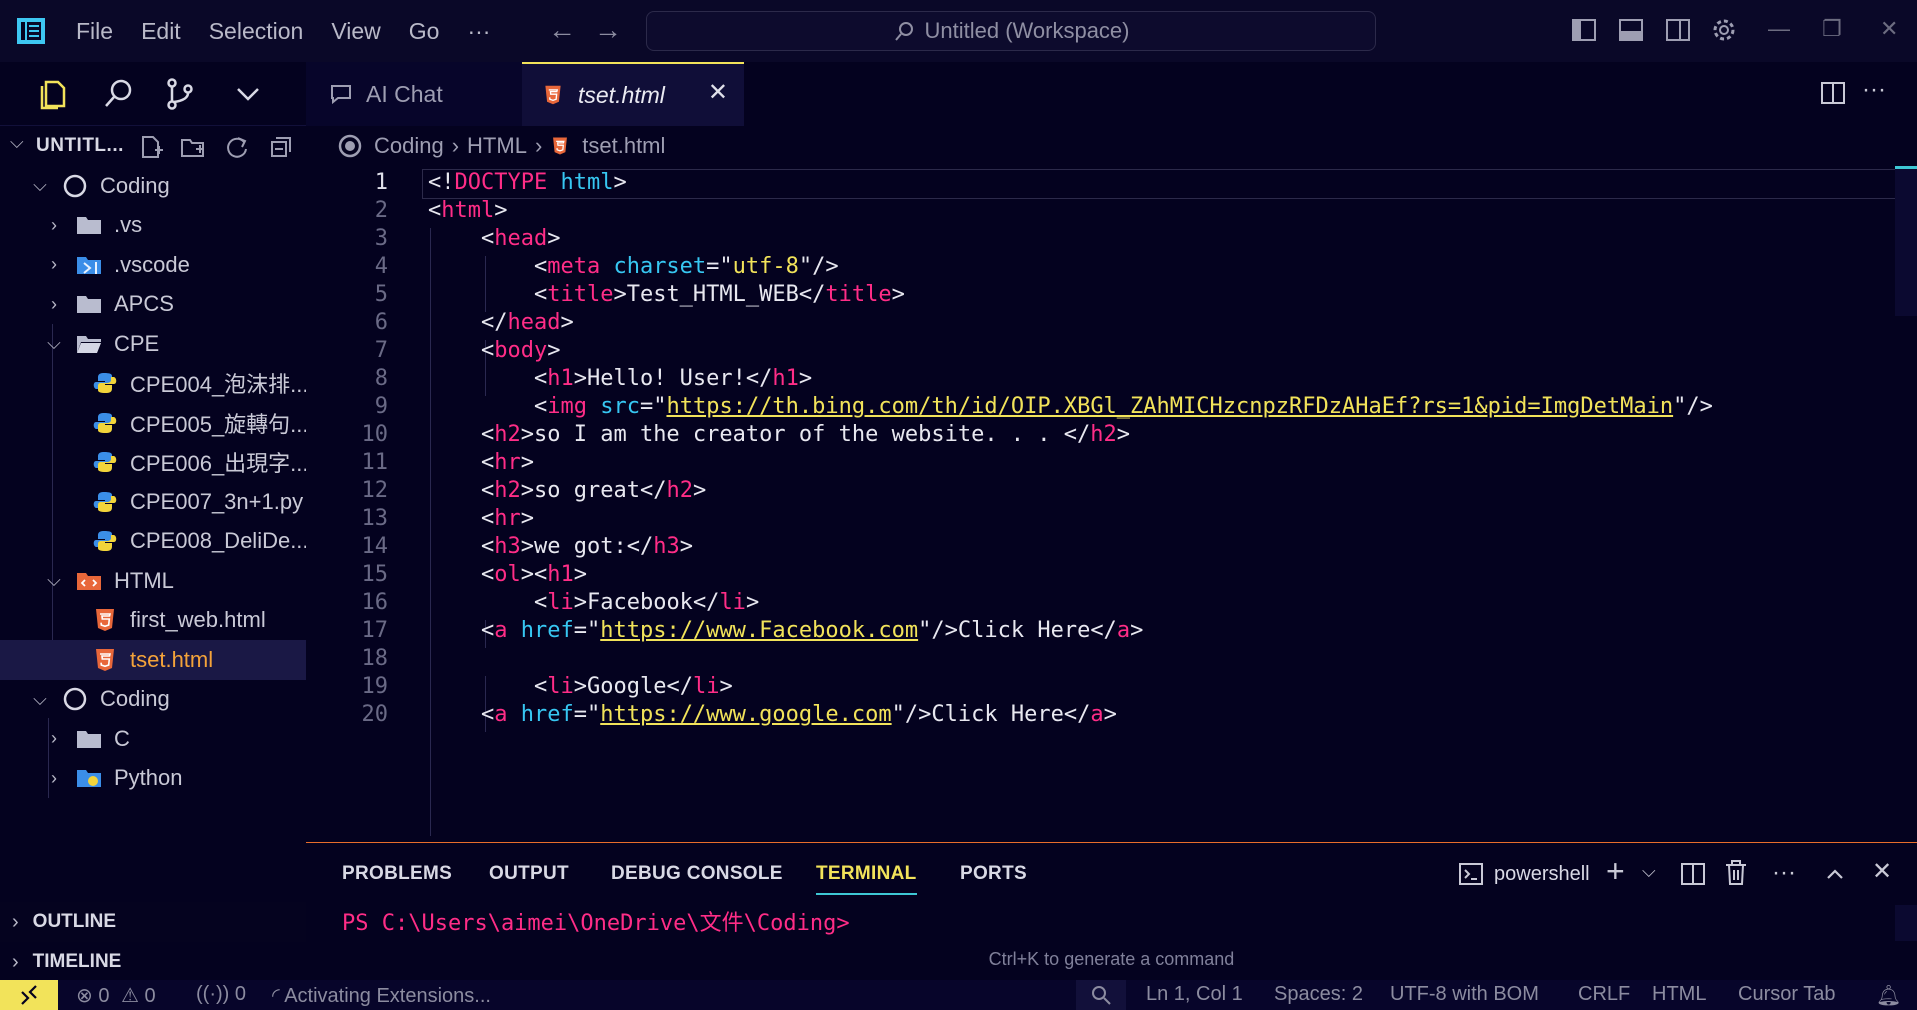 The image size is (1917, 1010). I want to click on settings-gear-icon, so click(1724, 30).